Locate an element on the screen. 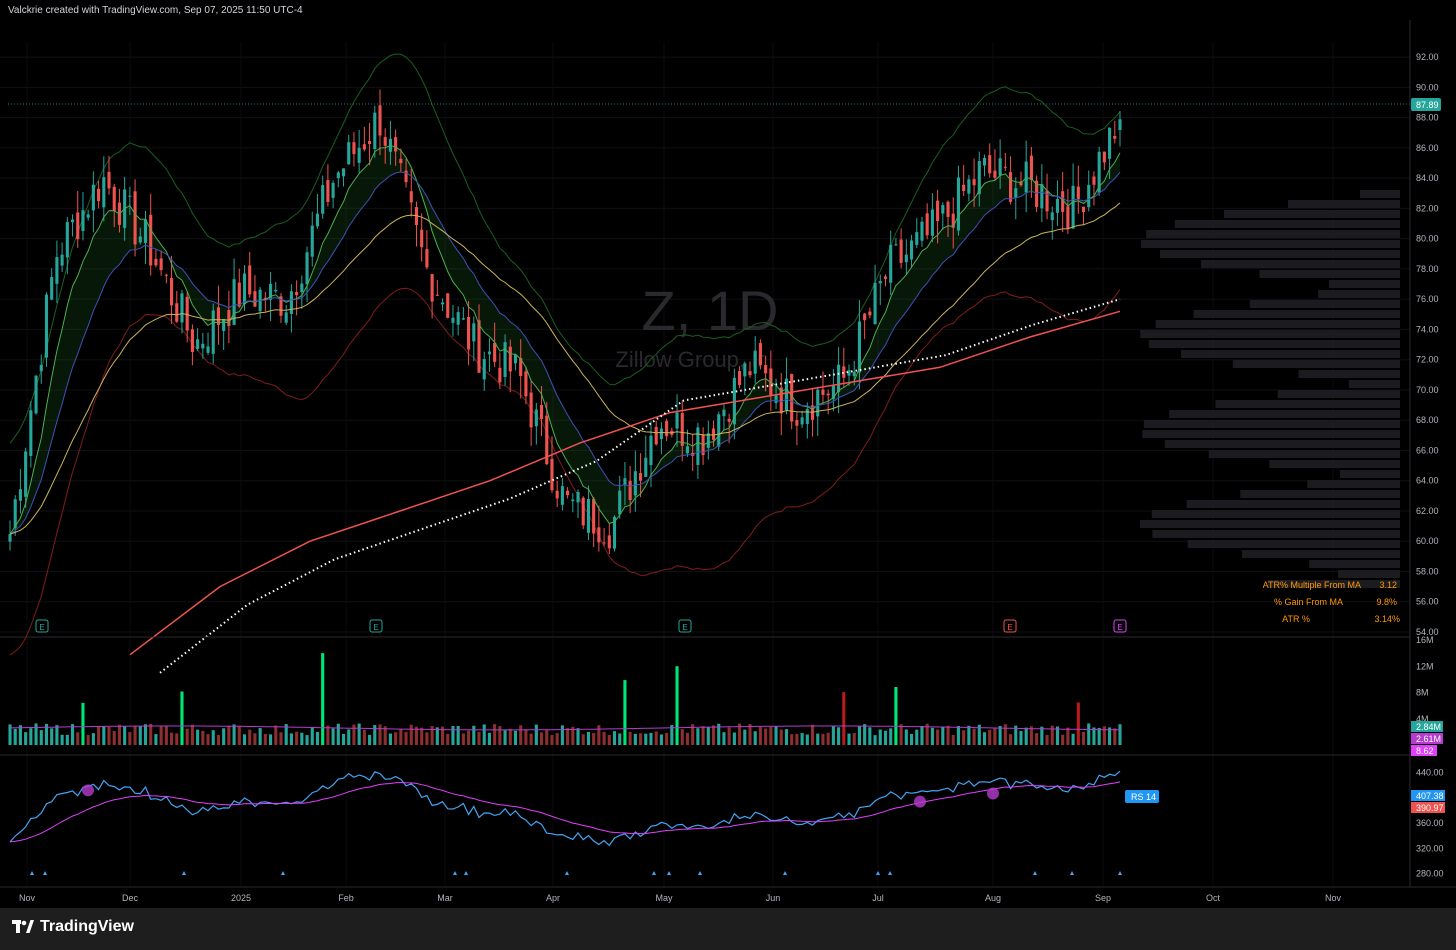 The height and width of the screenshot is (950, 1456). rs-series-badge: RS 14 is located at coordinates (1143, 797).